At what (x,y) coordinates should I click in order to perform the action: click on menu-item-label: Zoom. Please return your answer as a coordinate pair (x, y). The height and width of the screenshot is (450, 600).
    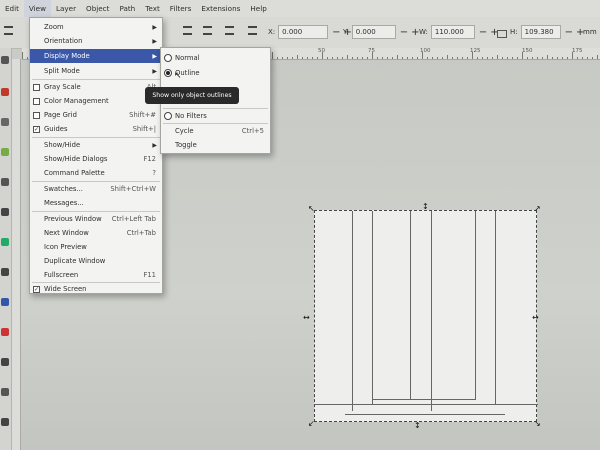
    Looking at the image, I should click on (54, 27).